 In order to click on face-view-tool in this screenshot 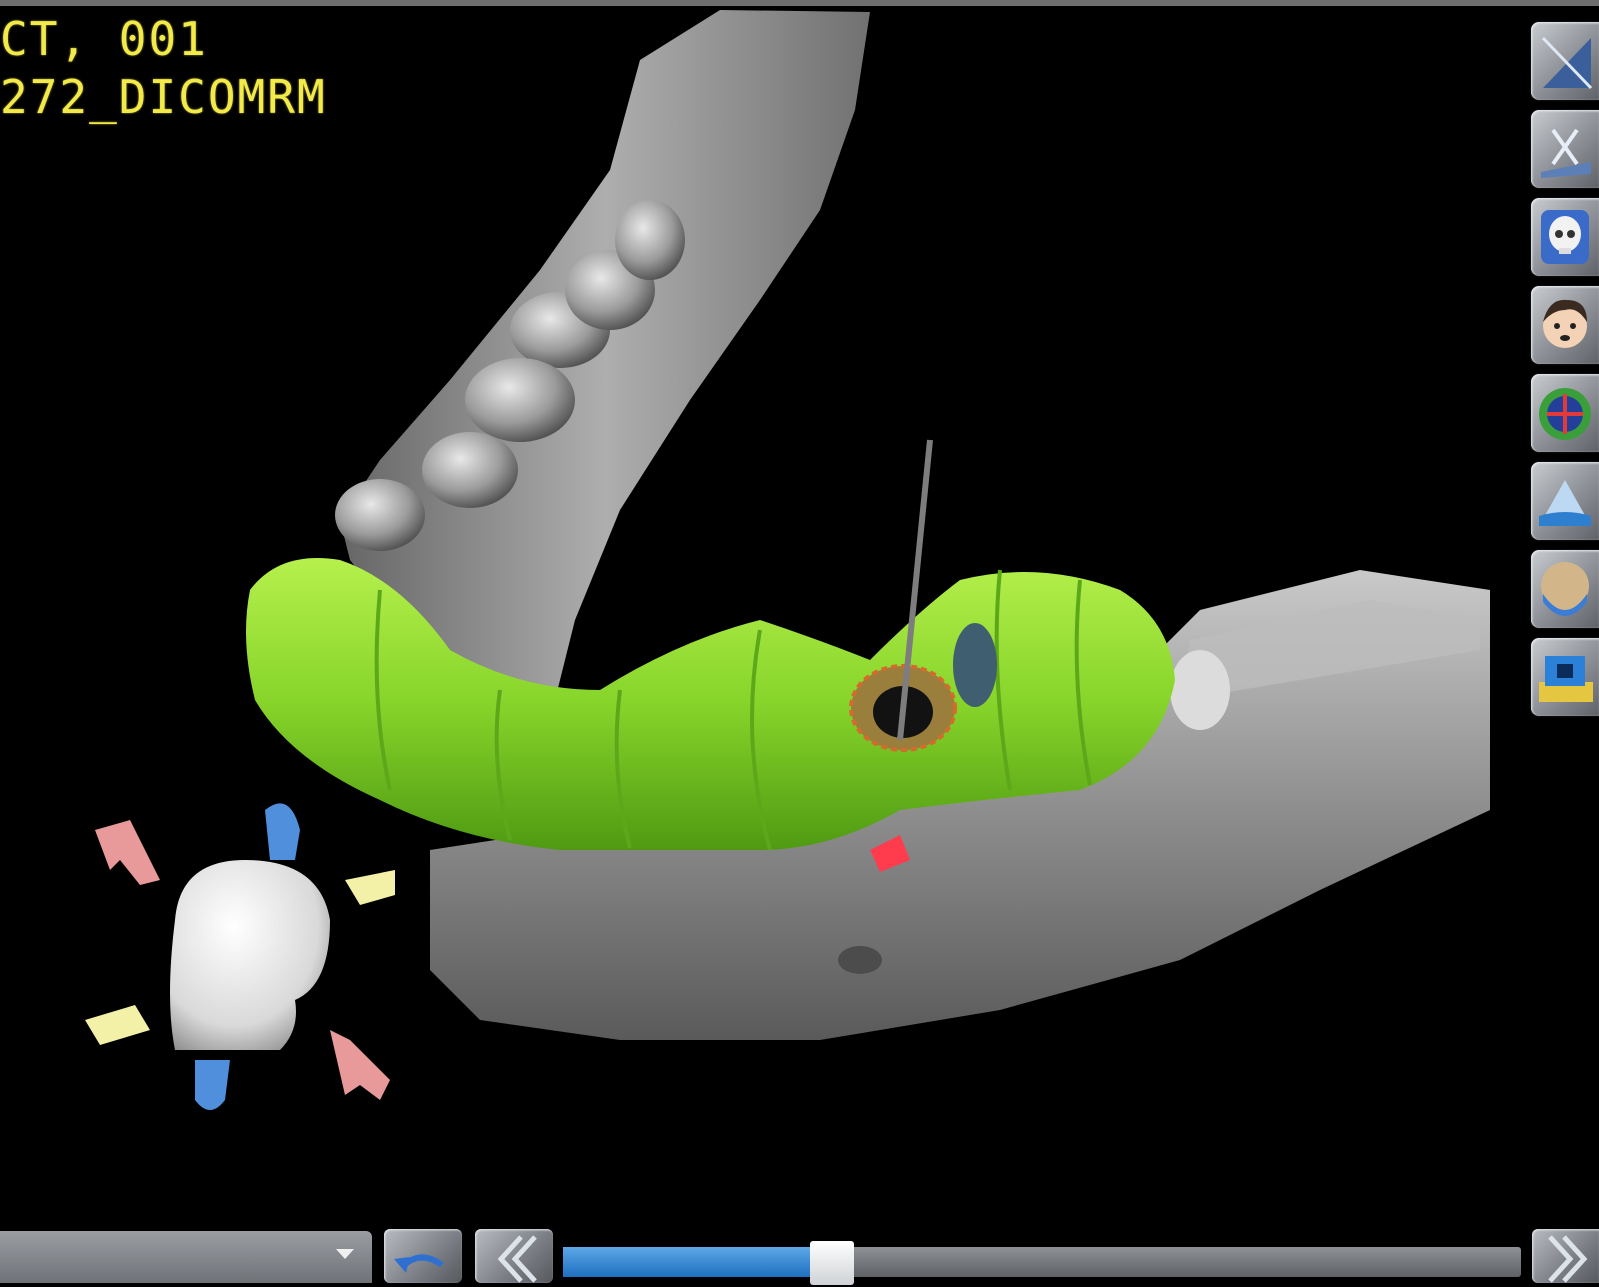, I will do `click(1565, 325)`.